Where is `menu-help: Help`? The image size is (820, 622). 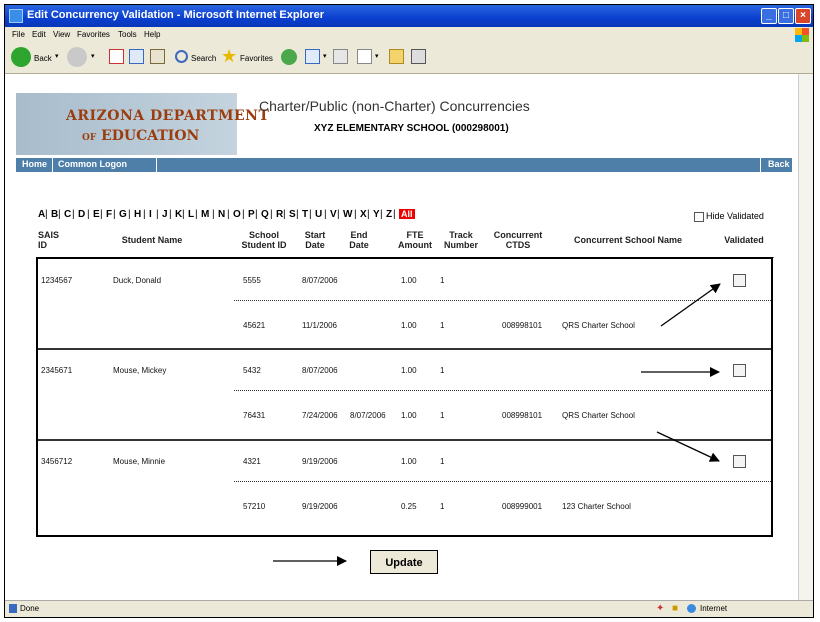
menu-help: Help is located at coordinates (152, 34).